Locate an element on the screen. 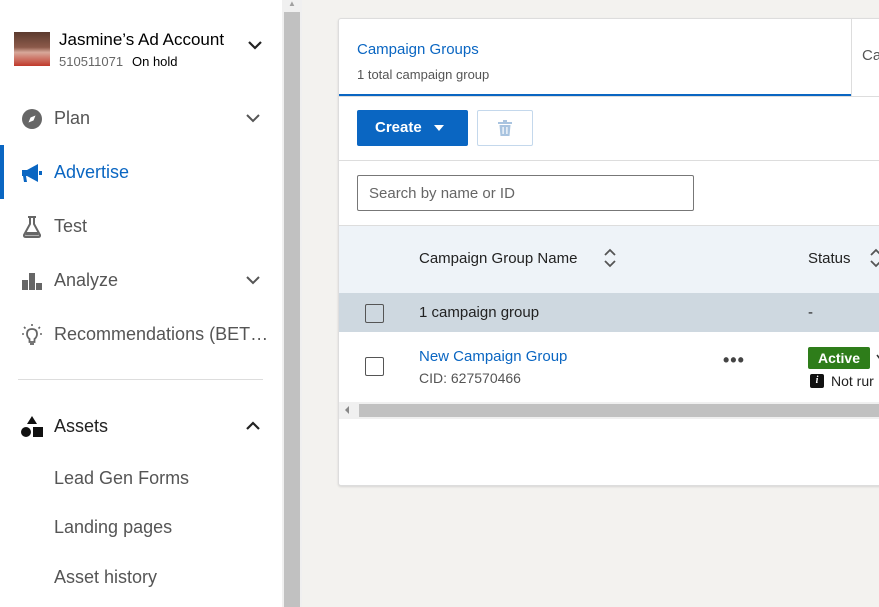 The width and height of the screenshot is (879, 607). bar-chart-icon is located at coordinates (32, 281).